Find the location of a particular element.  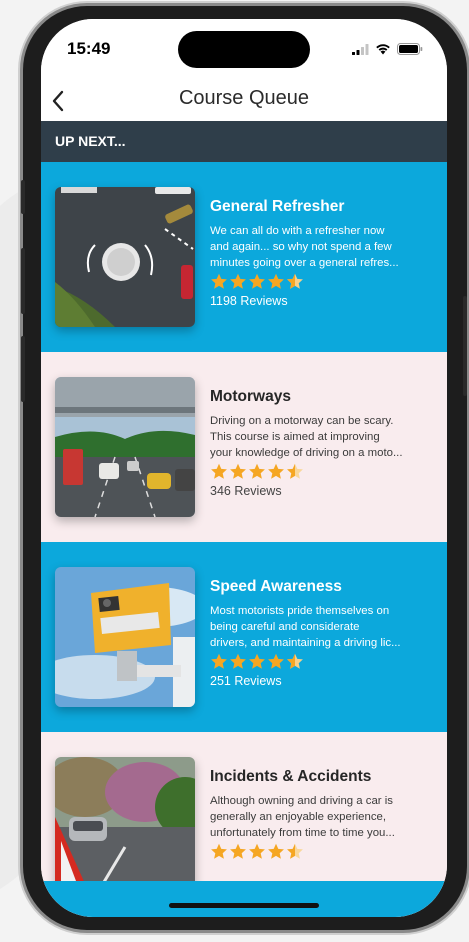

volume-up-button is located at coordinates (23, 281).